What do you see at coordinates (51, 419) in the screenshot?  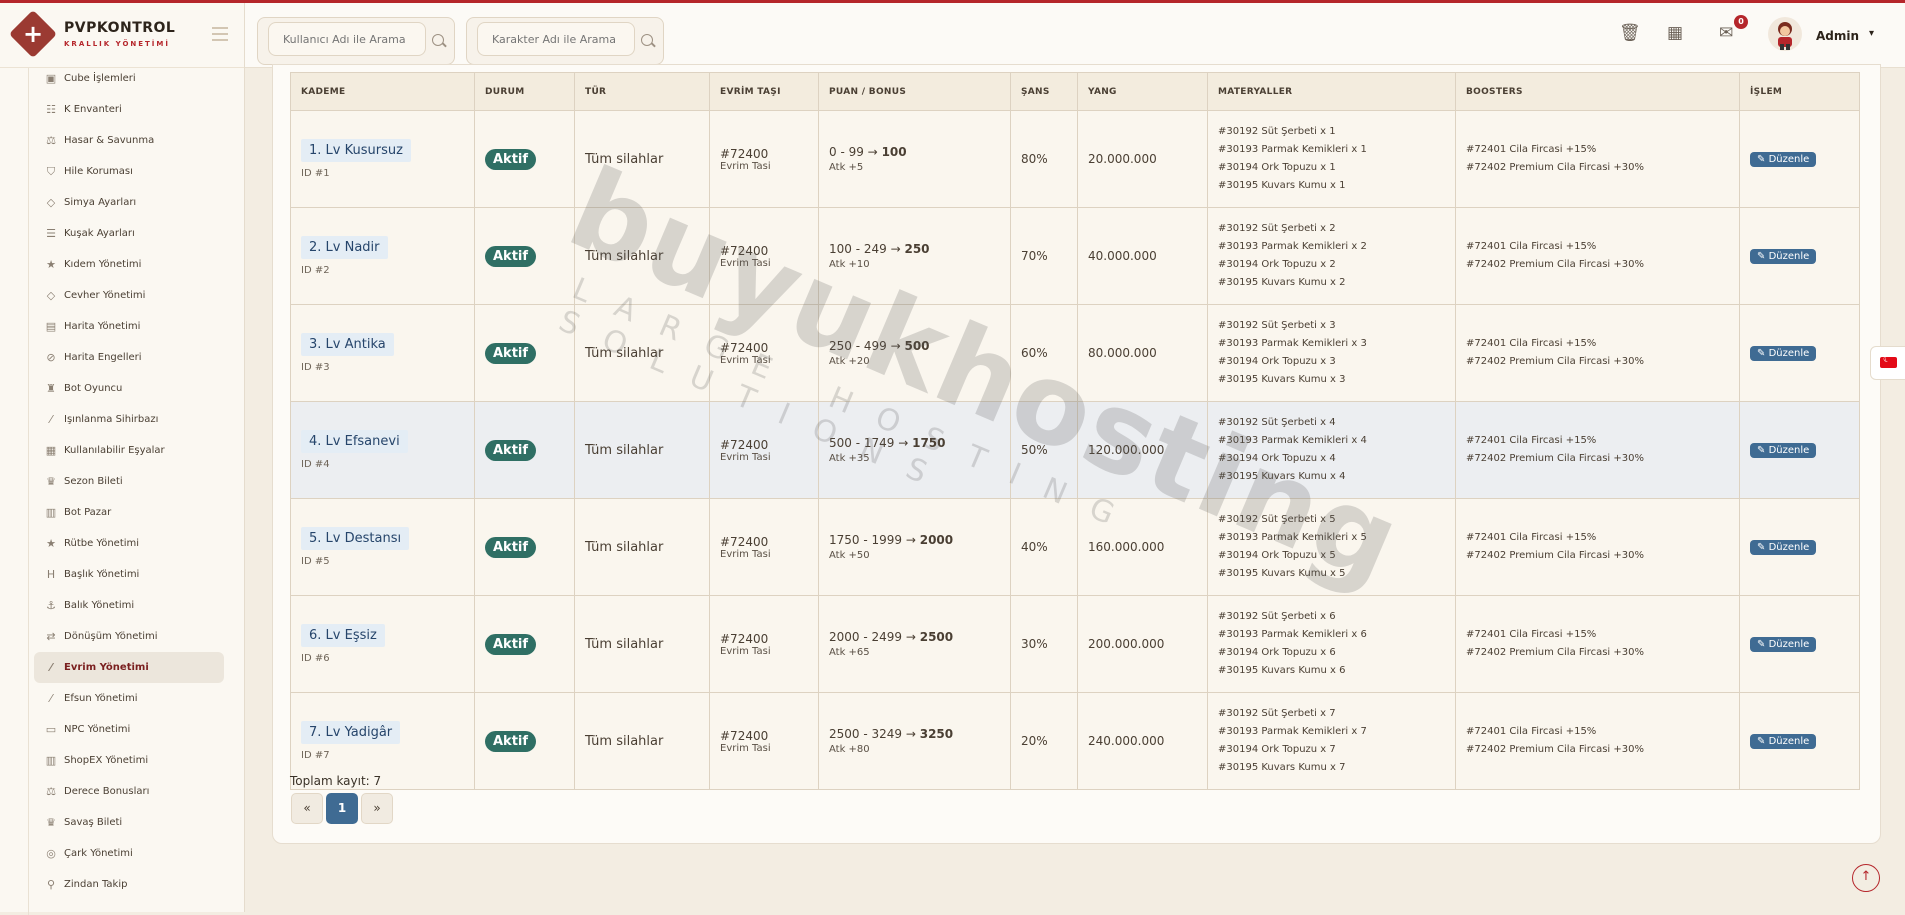 I see `wand-icon: ⁄` at bounding box center [51, 419].